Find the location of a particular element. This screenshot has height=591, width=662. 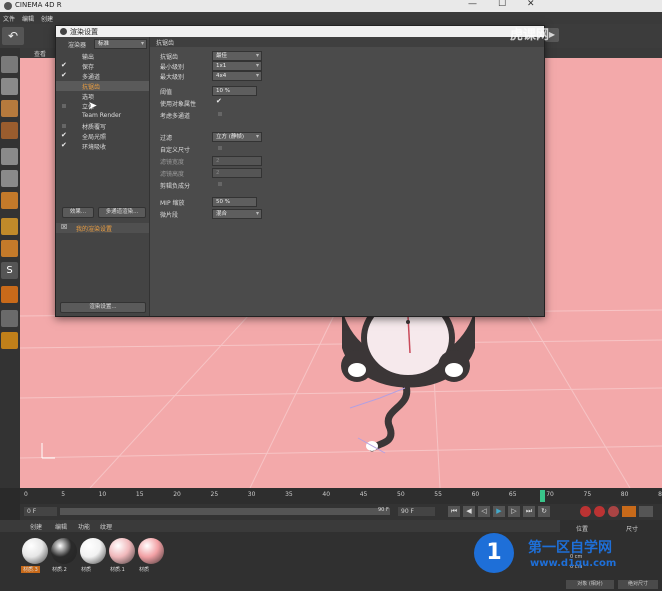

material-menu: 创建 编辑 功能 纹理 is located at coordinates (280, 526).